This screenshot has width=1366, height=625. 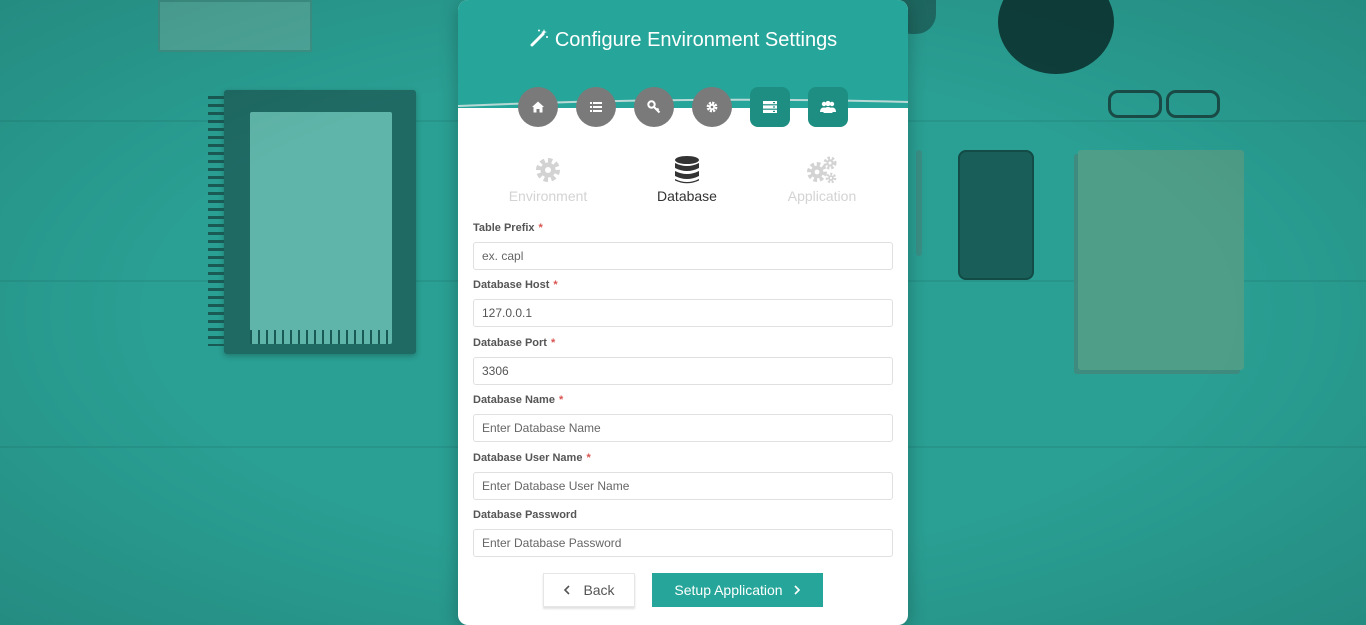 I want to click on db-password-input, so click(x=683, y=543).